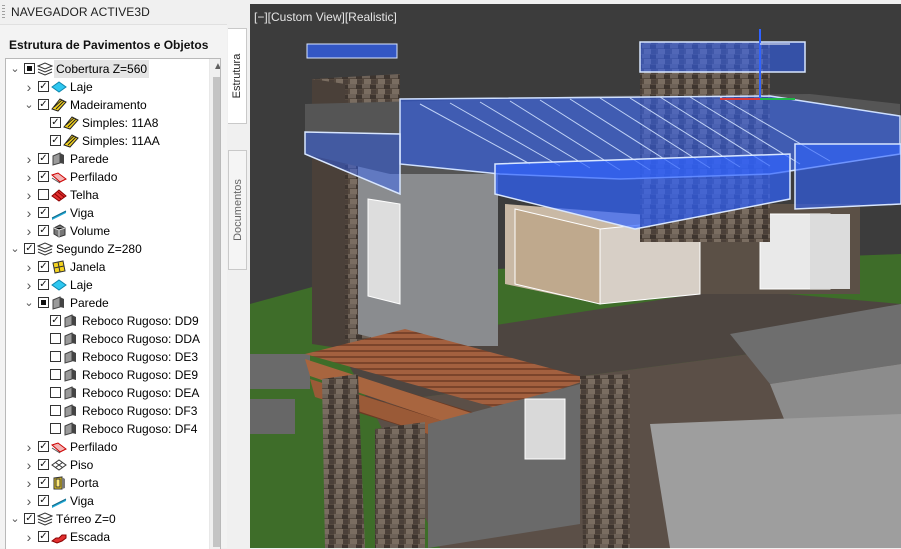 The height and width of the screenshot is (549, 901). What do you see at coordinates (140, 357) in the screenshot?
I see `tree-item-label: Reboco Rugoso: DE3` at bounding box center [140, 357].